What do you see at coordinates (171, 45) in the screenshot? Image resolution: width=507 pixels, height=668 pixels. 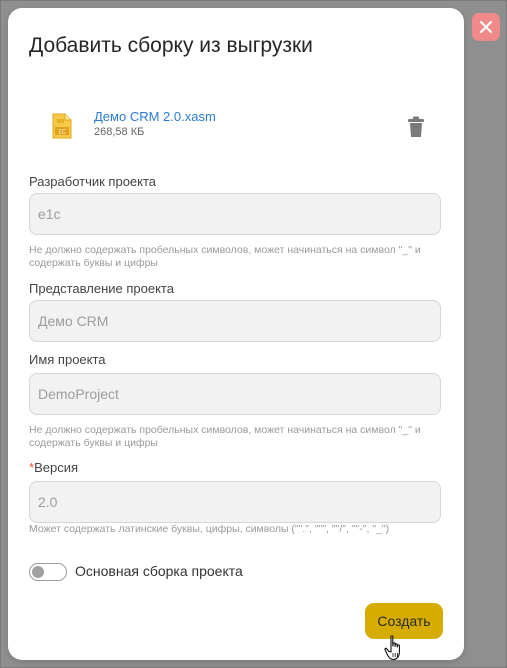 I see `dialog-title: Добавить сборку из выгрузки` at bounding box center [171, 45].